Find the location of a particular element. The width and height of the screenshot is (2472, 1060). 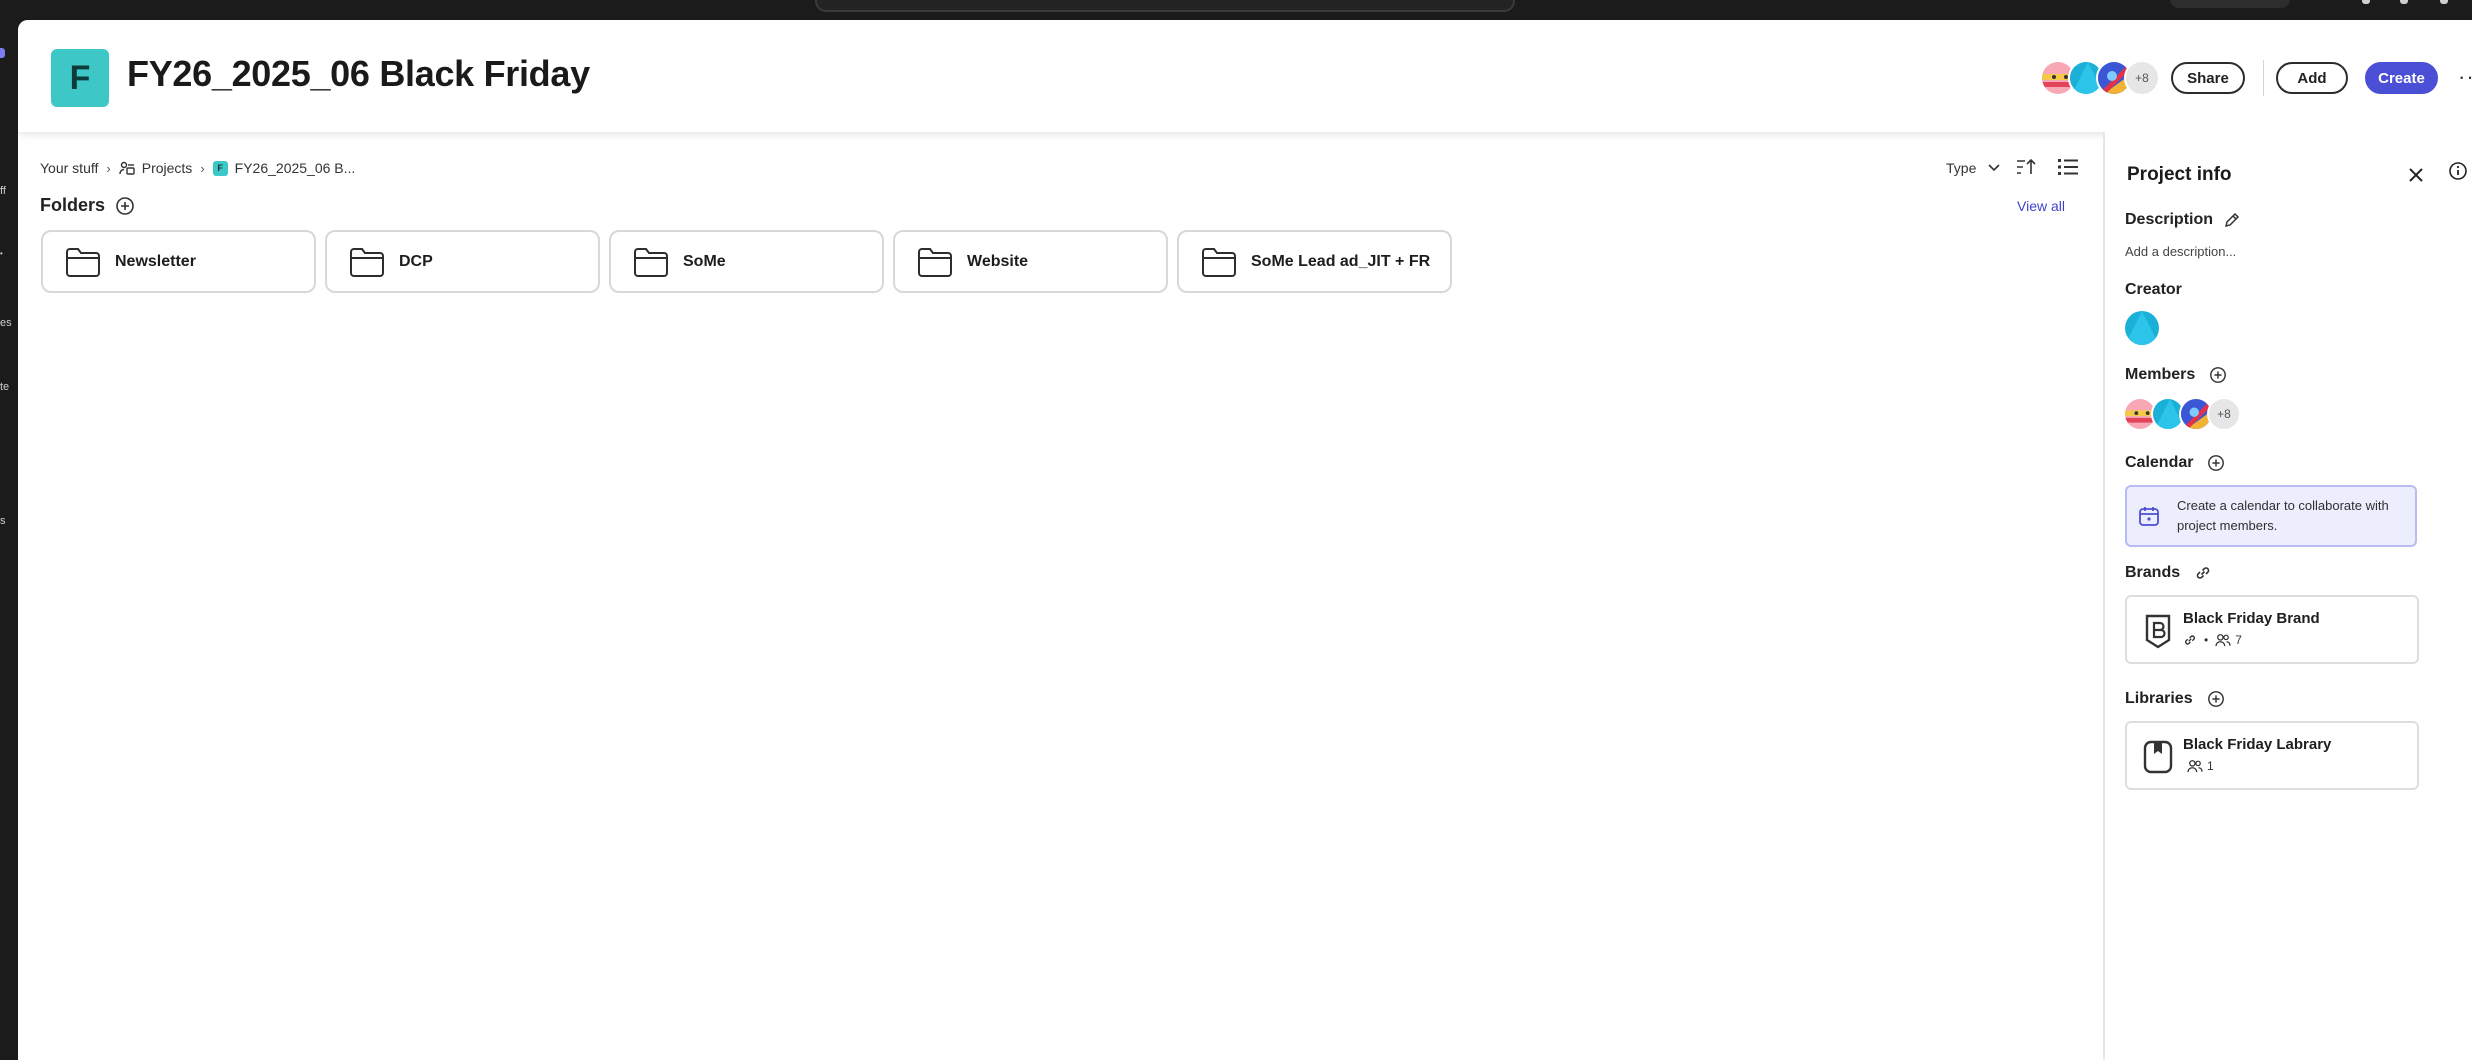

libraries-section-header: Libraries is located at coordinates (2175, 699).